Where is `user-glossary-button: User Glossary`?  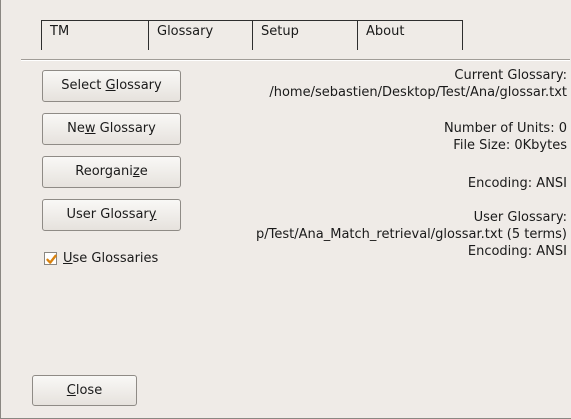 user-glossary-button: User Glossary is located at coordinates (111, 215).